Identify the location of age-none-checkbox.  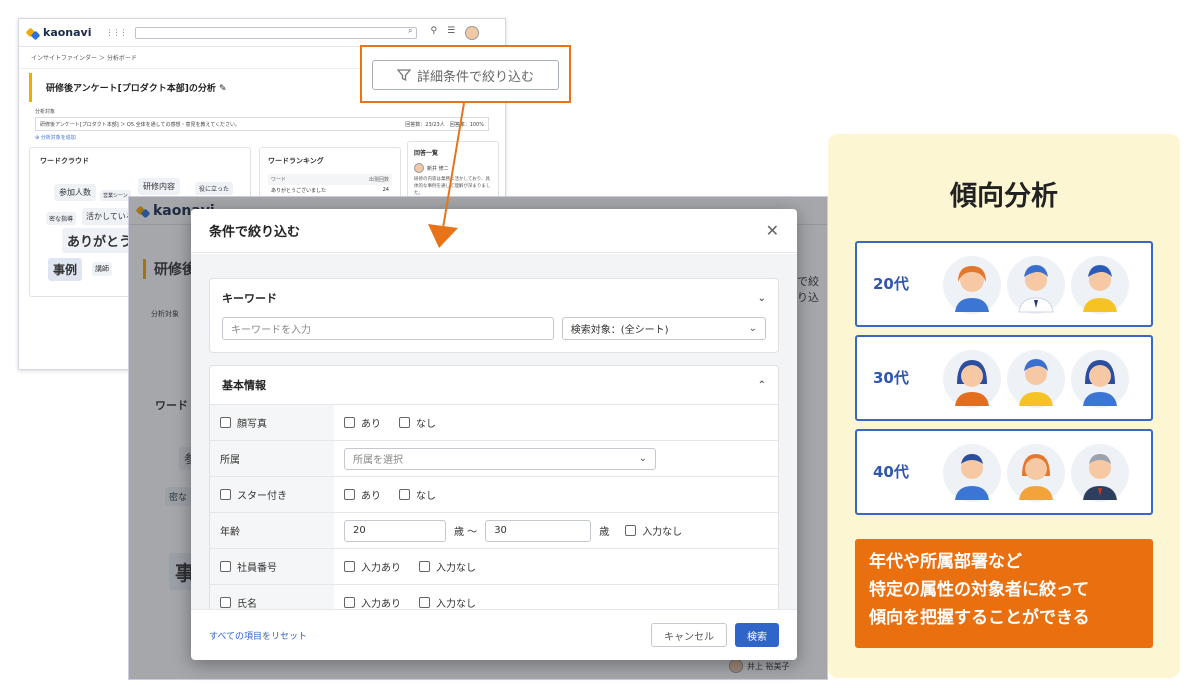
(631, 530).